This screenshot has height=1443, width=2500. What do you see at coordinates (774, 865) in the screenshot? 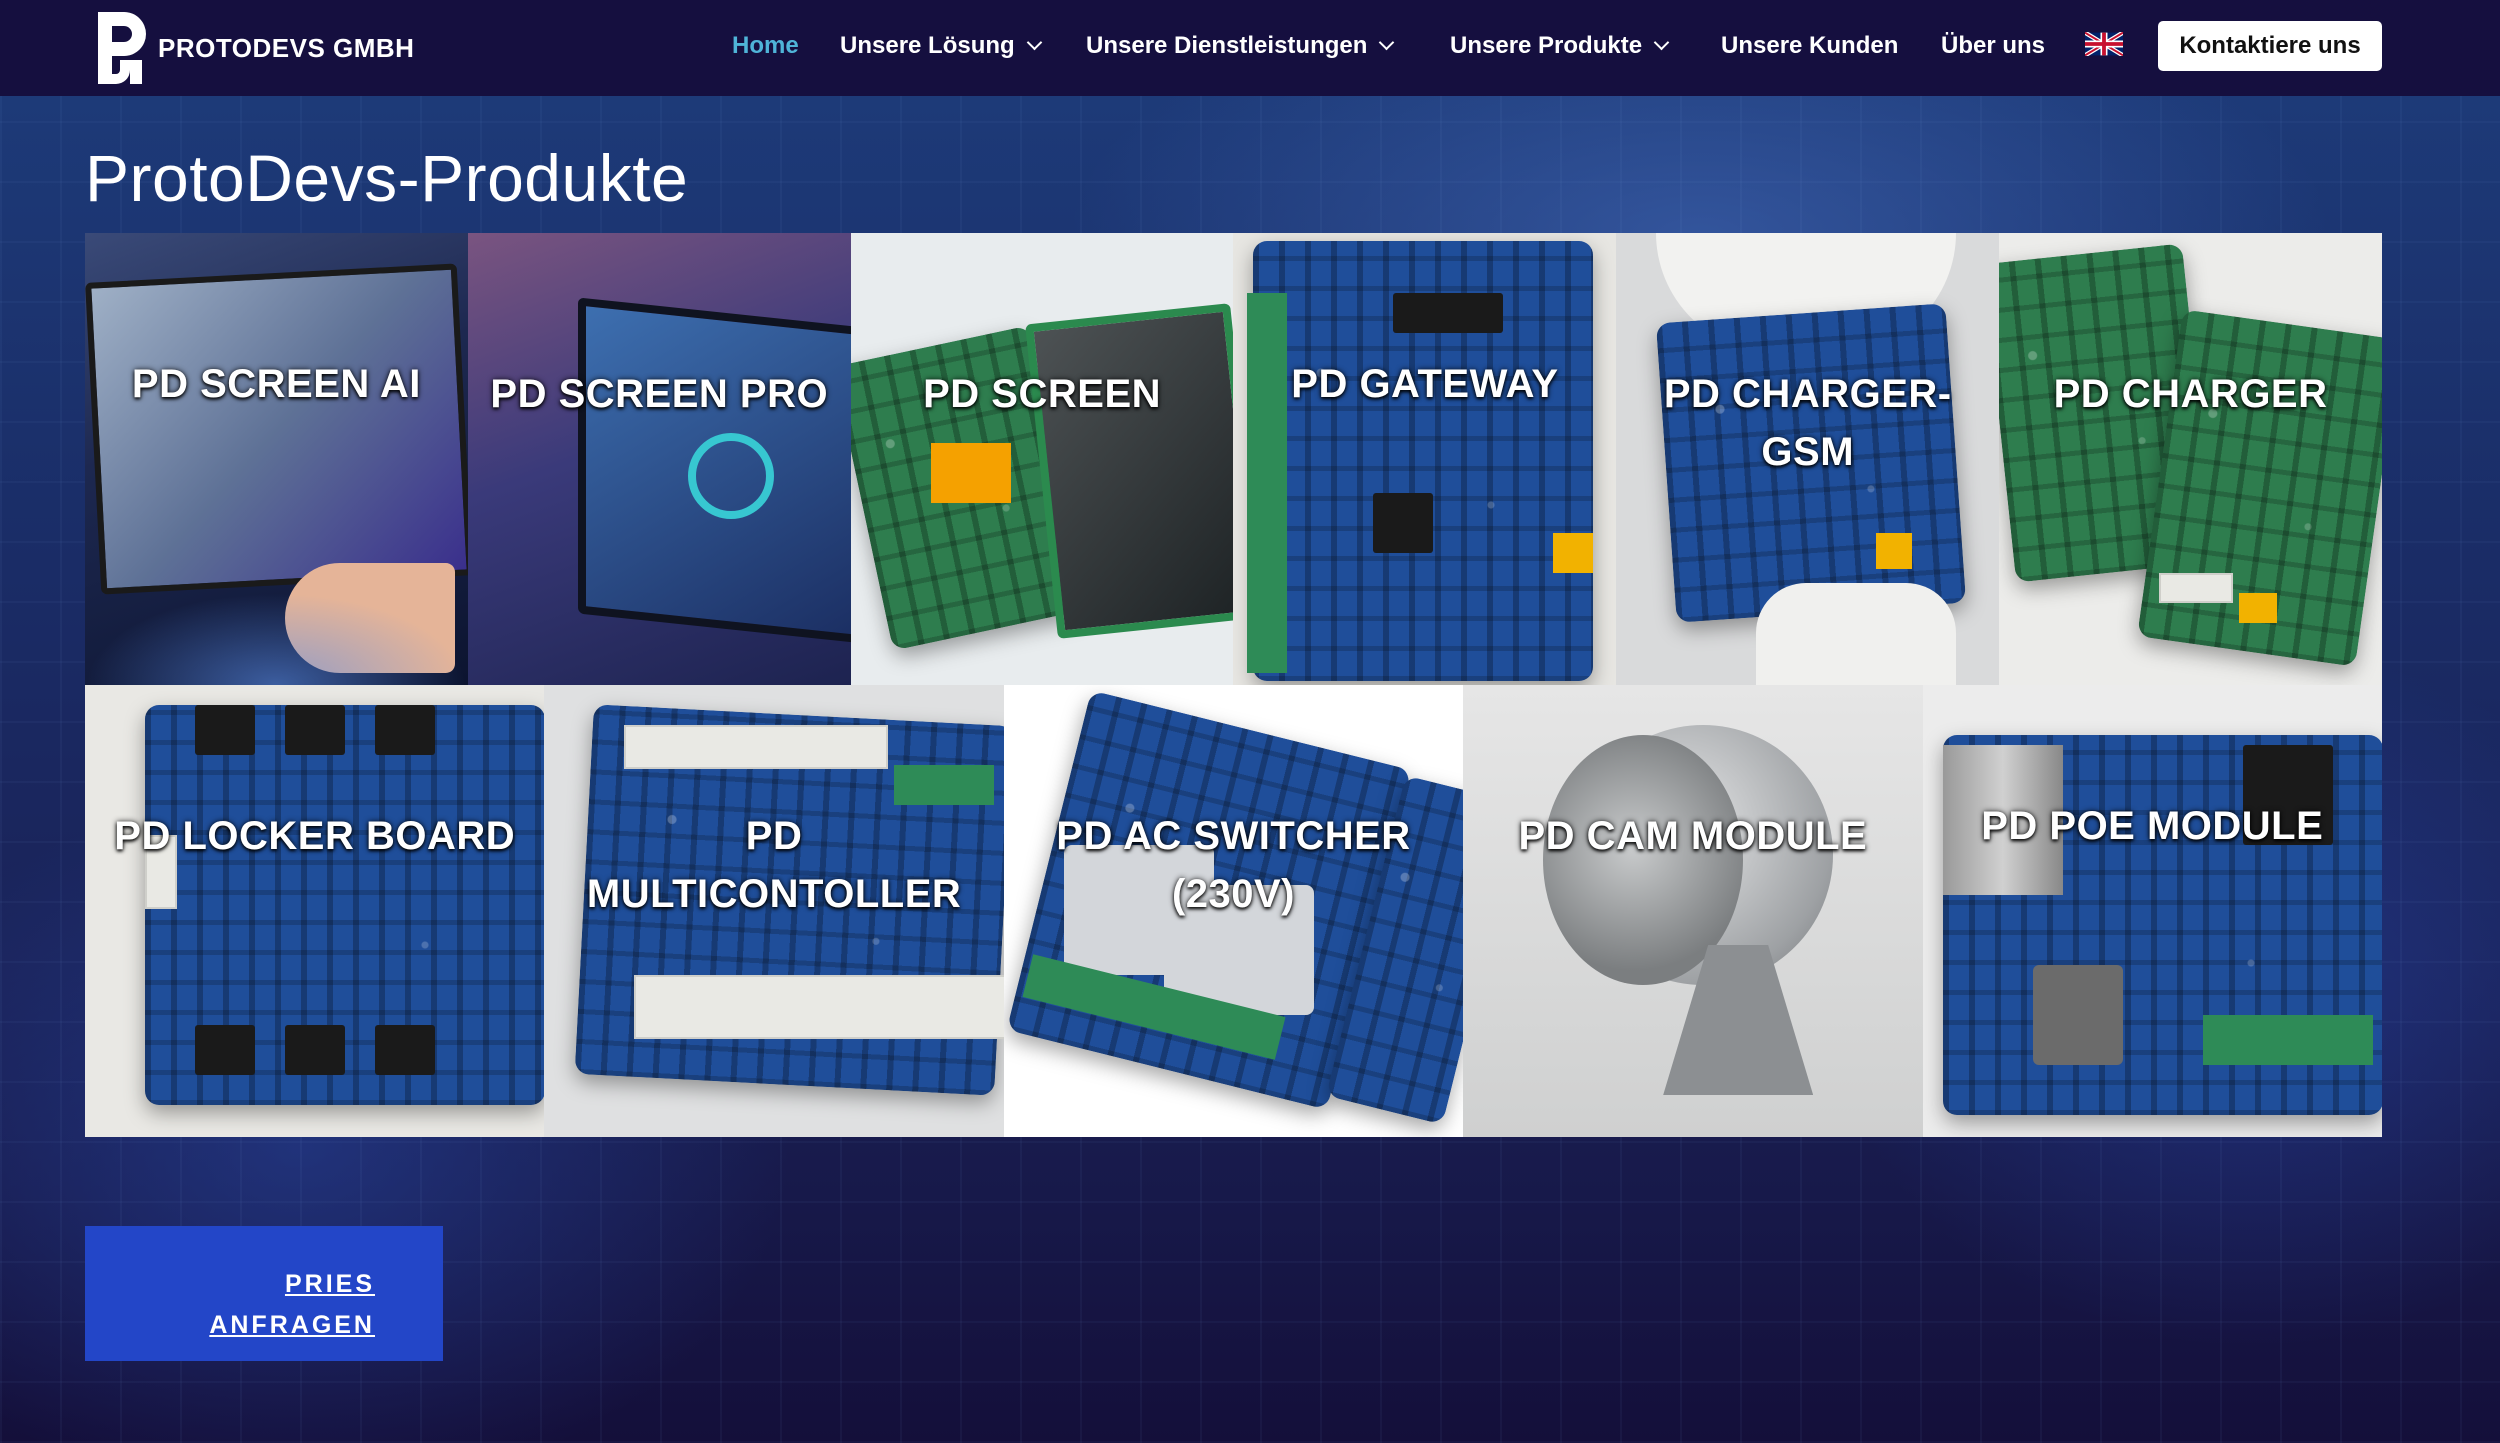
I see `product-label: PD MULTICONTOLLER` at bounding box center [774, 865].